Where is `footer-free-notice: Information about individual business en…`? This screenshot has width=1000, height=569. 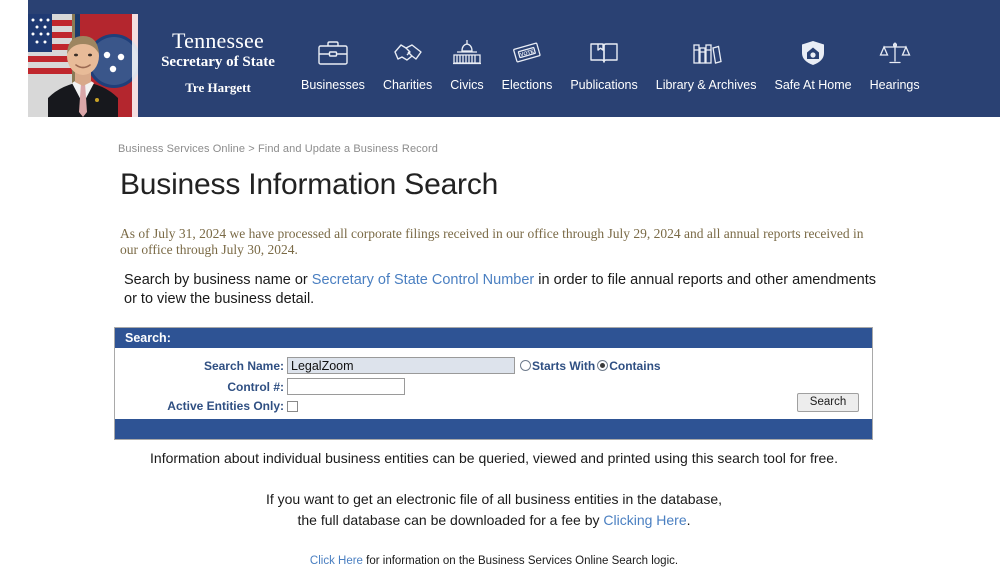
footer-free-notice: Information about individual business en… is located at coordinates (494, 458).